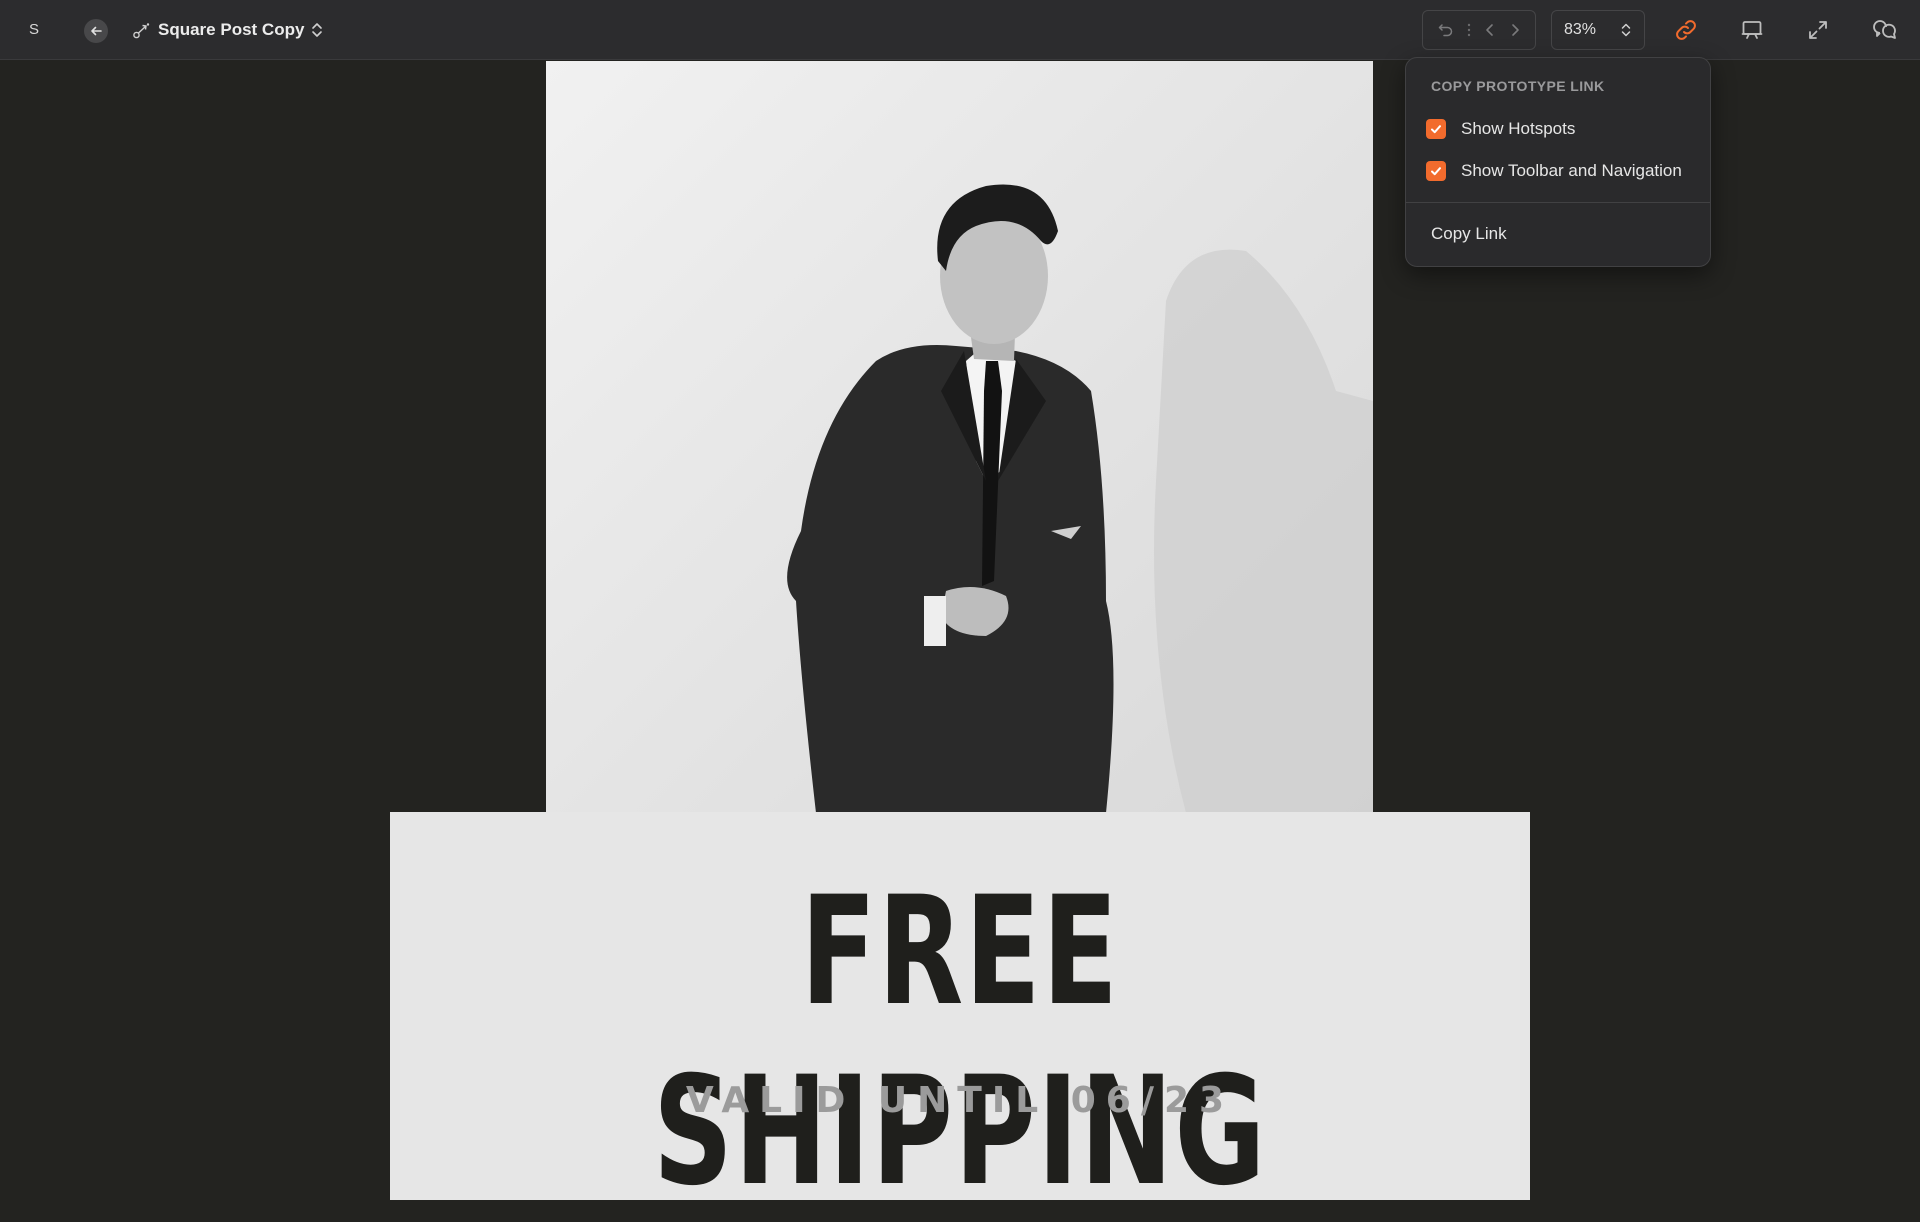 The height and width of the screenshot is (1222, 1920). I want to click on back-arrow-icon, so click(96, 31).